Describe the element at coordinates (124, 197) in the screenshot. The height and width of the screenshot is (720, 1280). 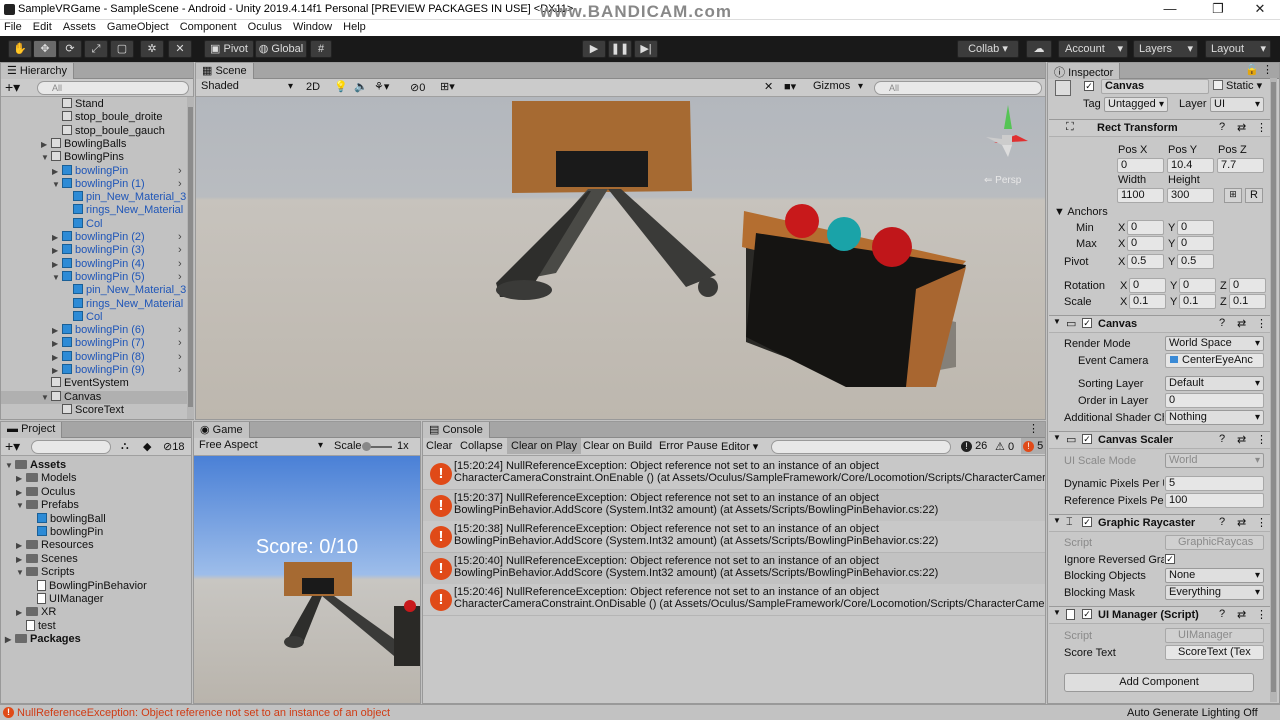
I see `hierarchy-item: pin_New_Material_3` at that location.